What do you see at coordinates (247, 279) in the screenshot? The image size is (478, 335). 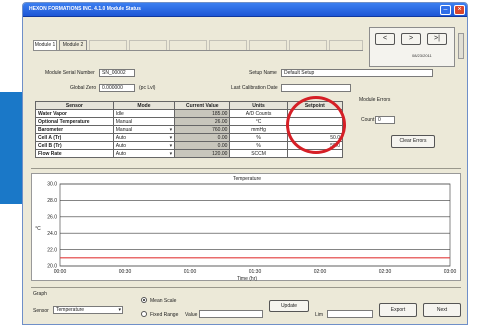 I see `x-axis-label: Time (hr)` at bounding box center [247, 279].